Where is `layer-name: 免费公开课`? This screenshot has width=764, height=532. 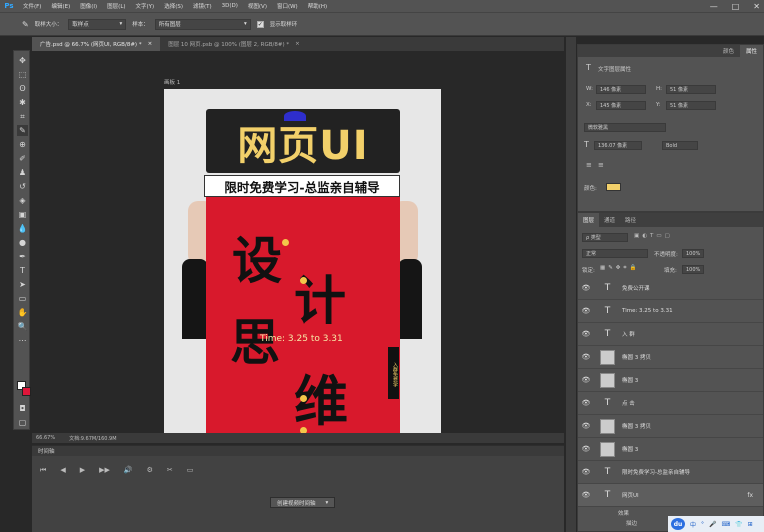 layer-name: 免费公开课 is located at coordinates (636, 288).